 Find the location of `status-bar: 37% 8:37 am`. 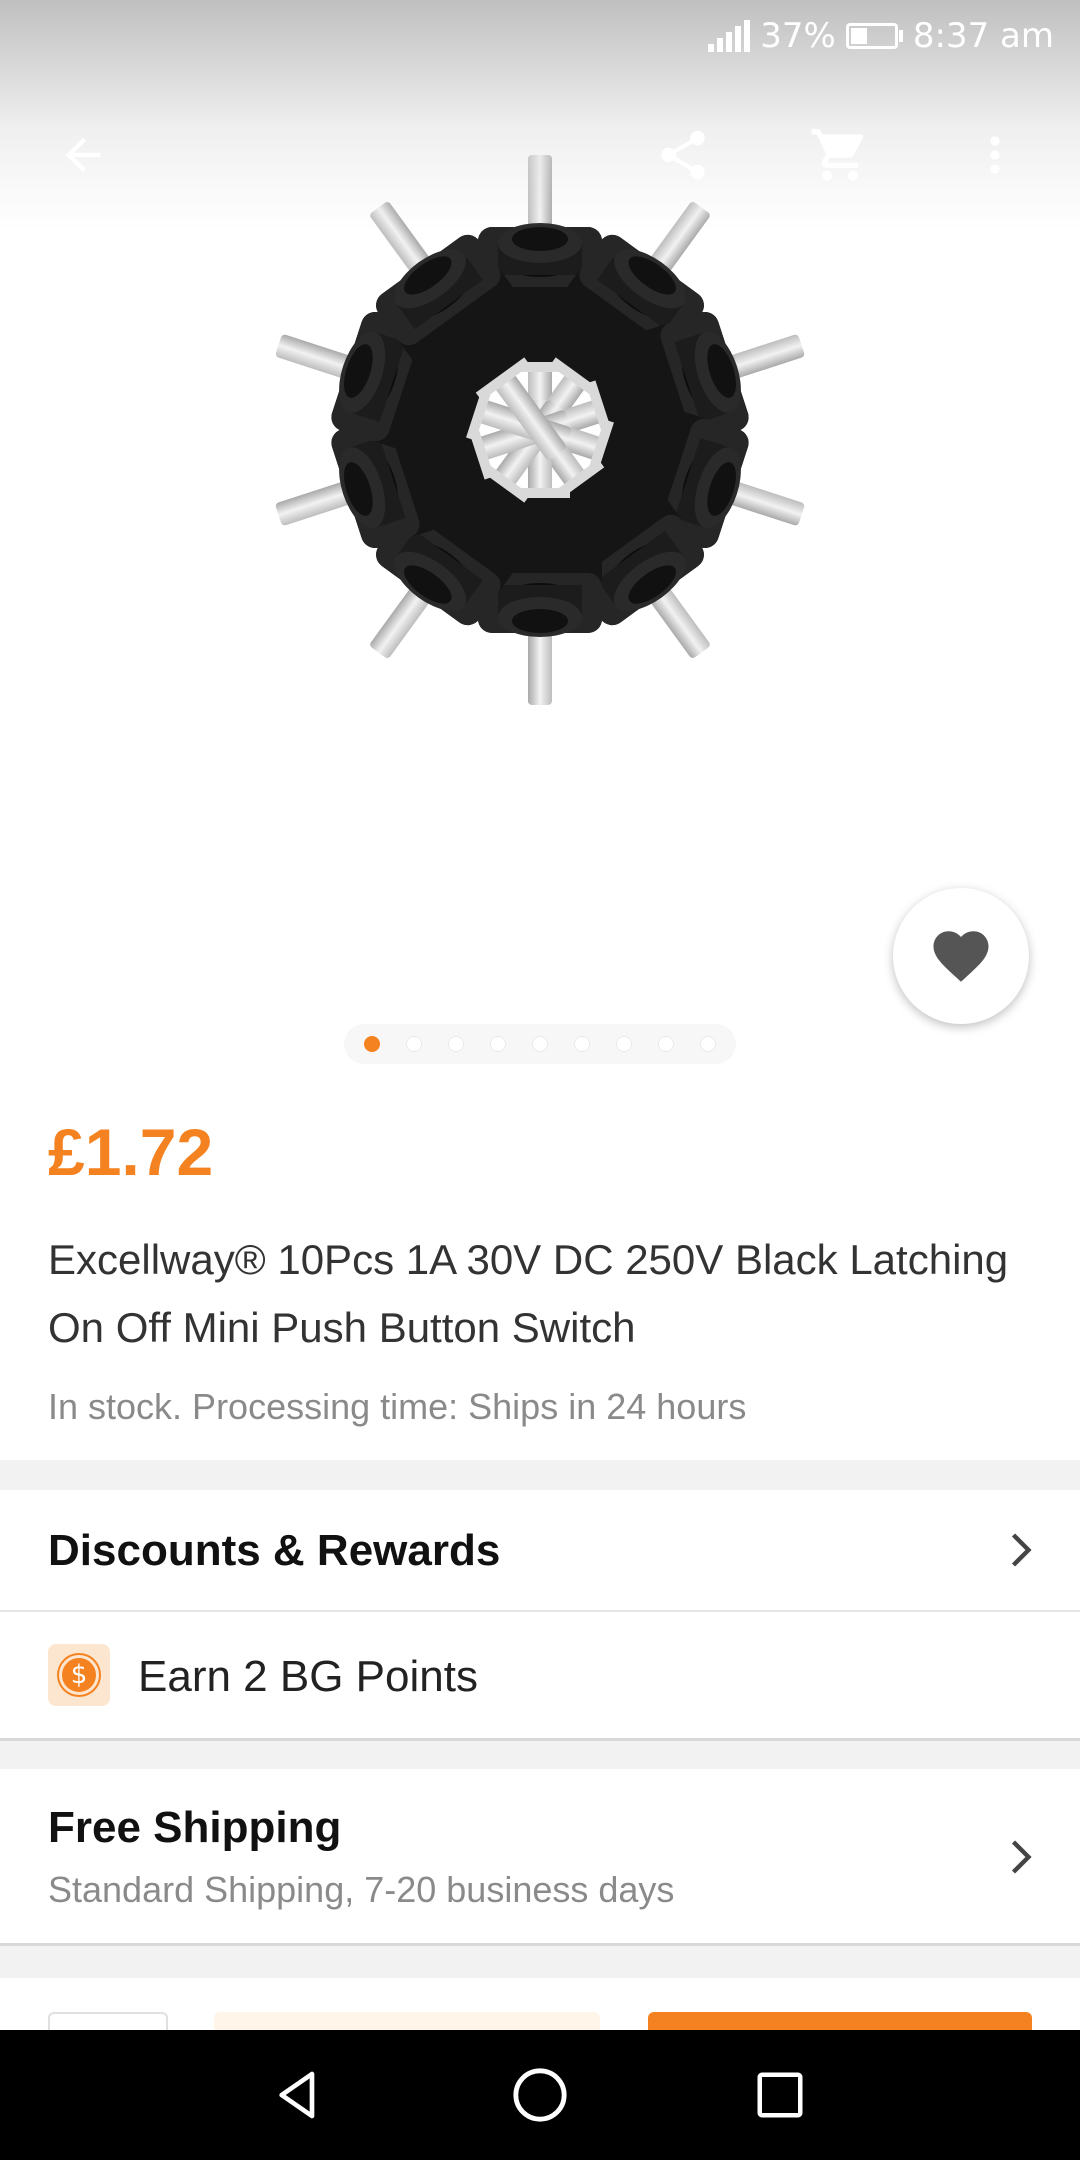

status-bar: 37% 8:37 am is located at coordinates (540, 36).